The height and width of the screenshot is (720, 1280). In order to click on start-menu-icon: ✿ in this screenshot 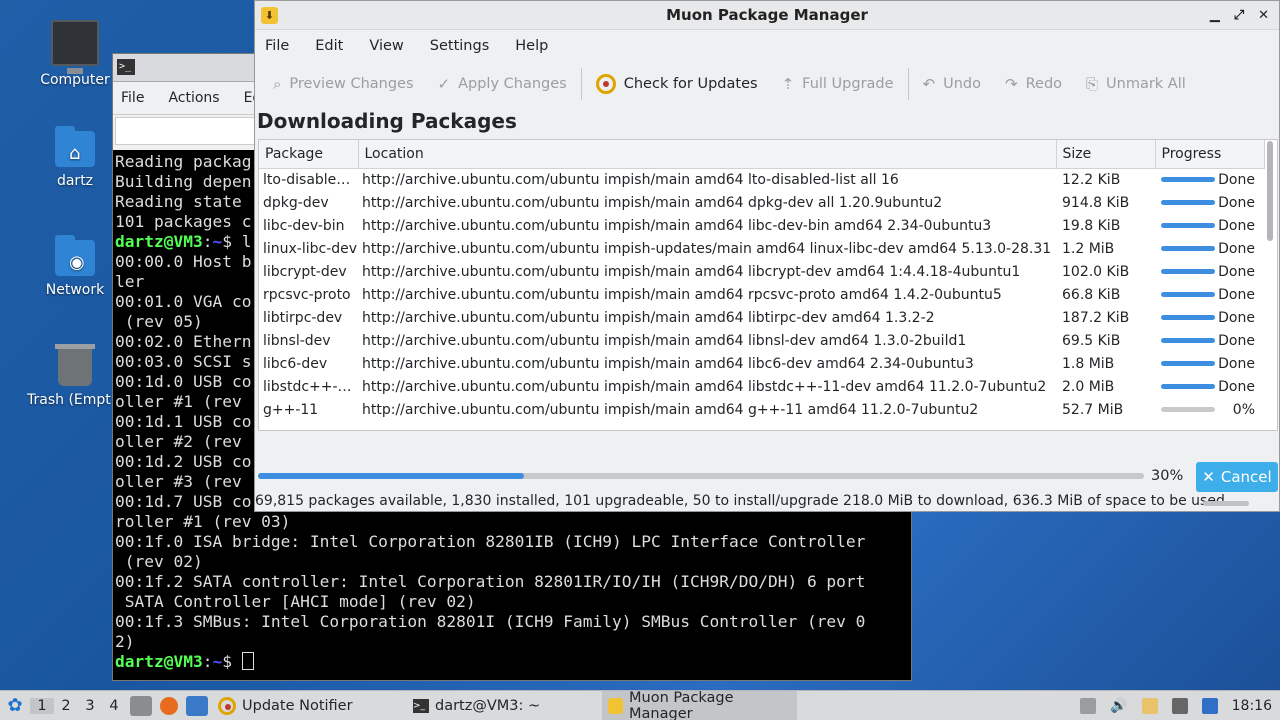, I will do `click(15, 705)`.